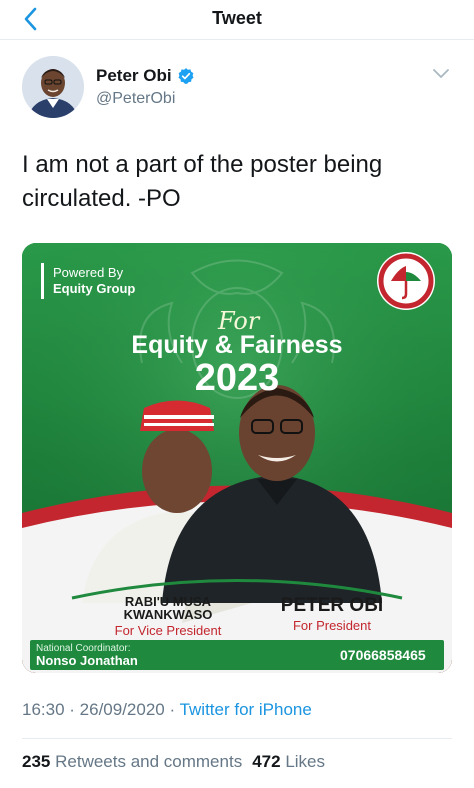 The image size is (474, 788). What do you see at coordinates (441, 74) in the screenshot?
I see `chevron-down-icon` at bounding box center [441, 74].